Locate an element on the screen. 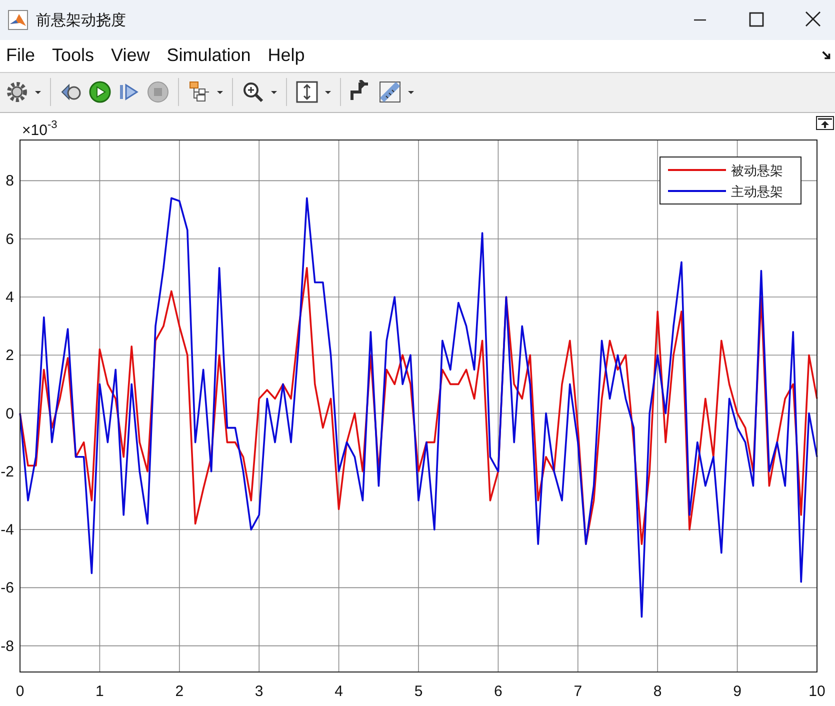 The width and height of the screenshot is (835, 706). menu-item: Help is located at coordinates (286, 55).